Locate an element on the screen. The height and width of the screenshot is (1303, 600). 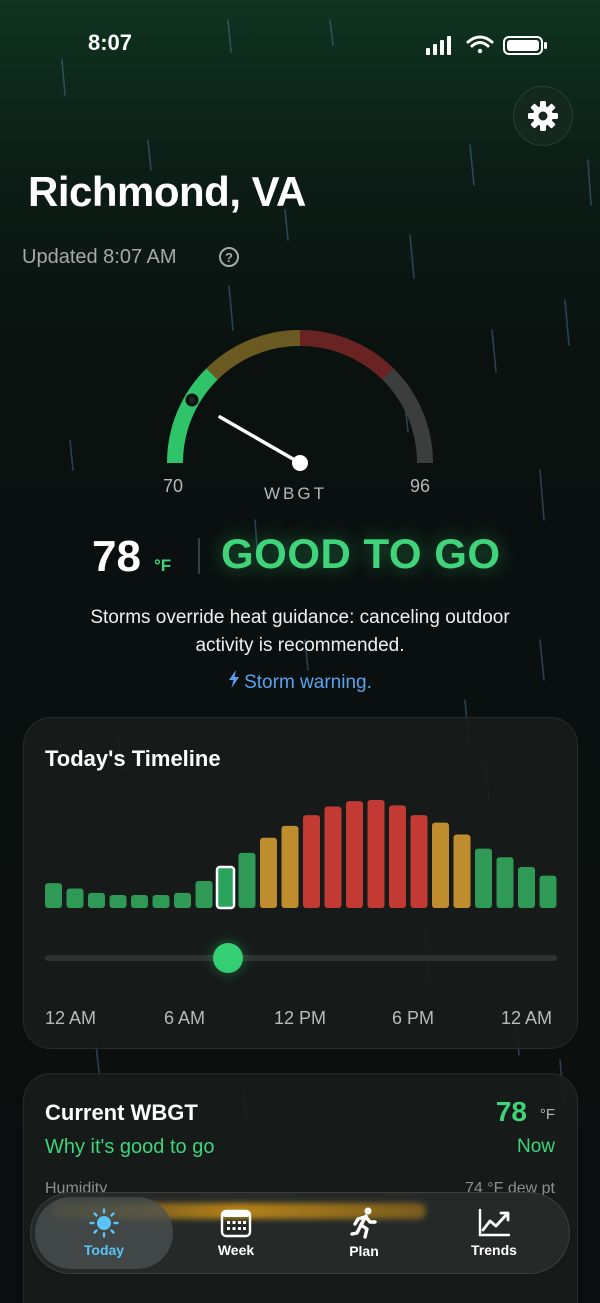
updated-time: Updated 8:07 AM is located at coordinates (99, 257).